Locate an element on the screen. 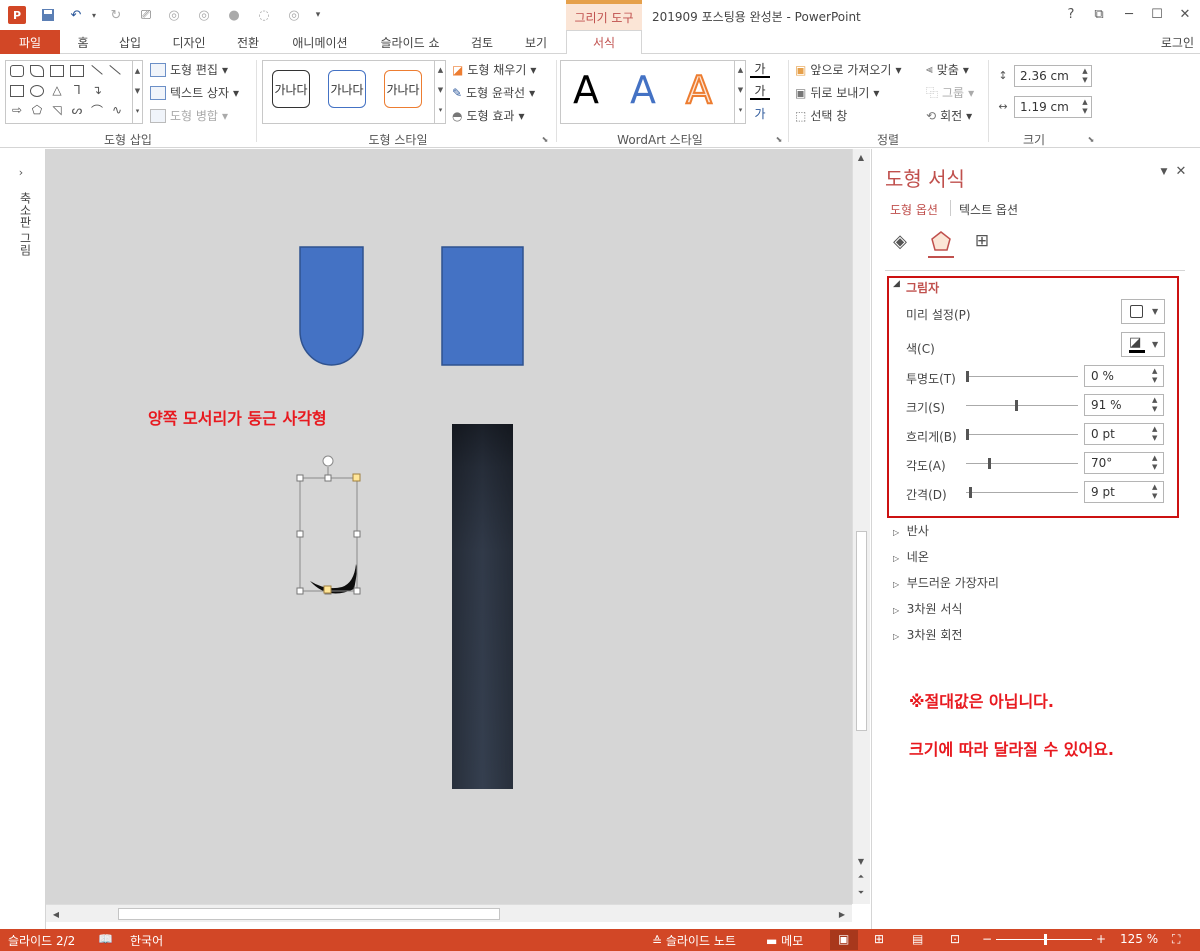  transparency-input: 0 % ▲ ▼ is located at coordinates (1124, 376).